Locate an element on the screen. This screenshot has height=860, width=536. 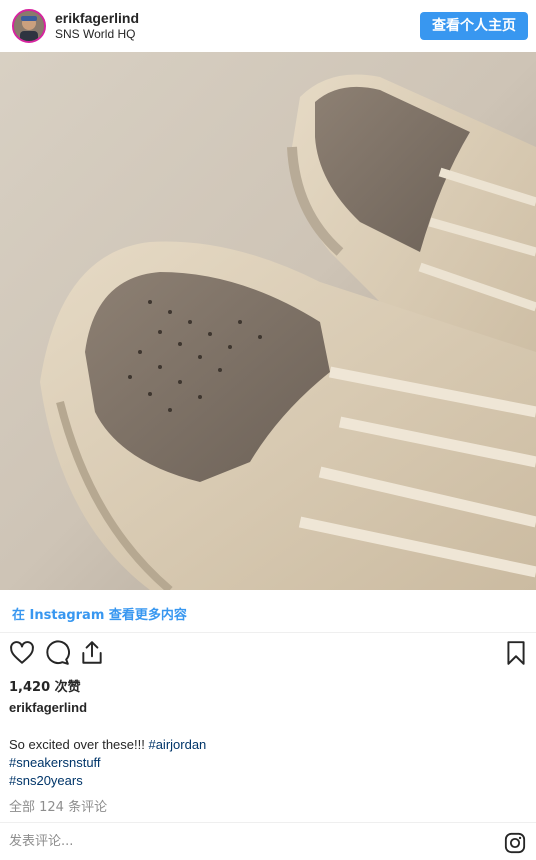
avatar is located at coordinates (29, 26).